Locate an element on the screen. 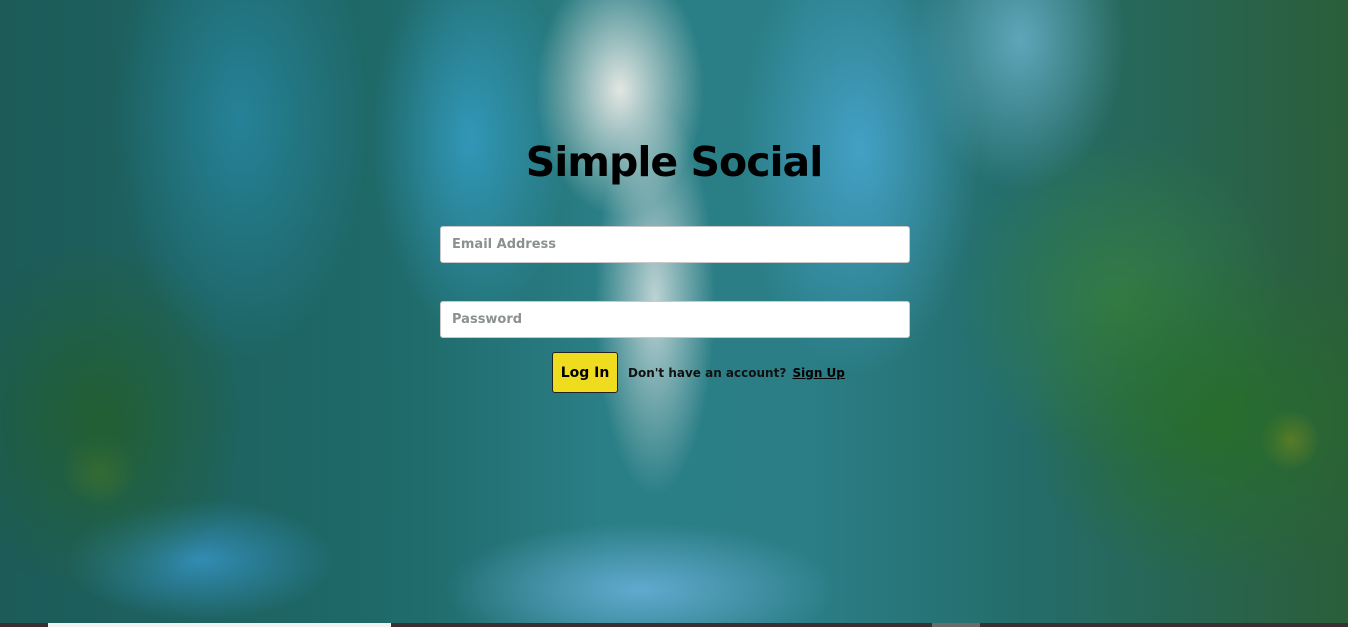 The height and width of the screenshot is (627, 1348). password-field is located at coordinates (675, 319).